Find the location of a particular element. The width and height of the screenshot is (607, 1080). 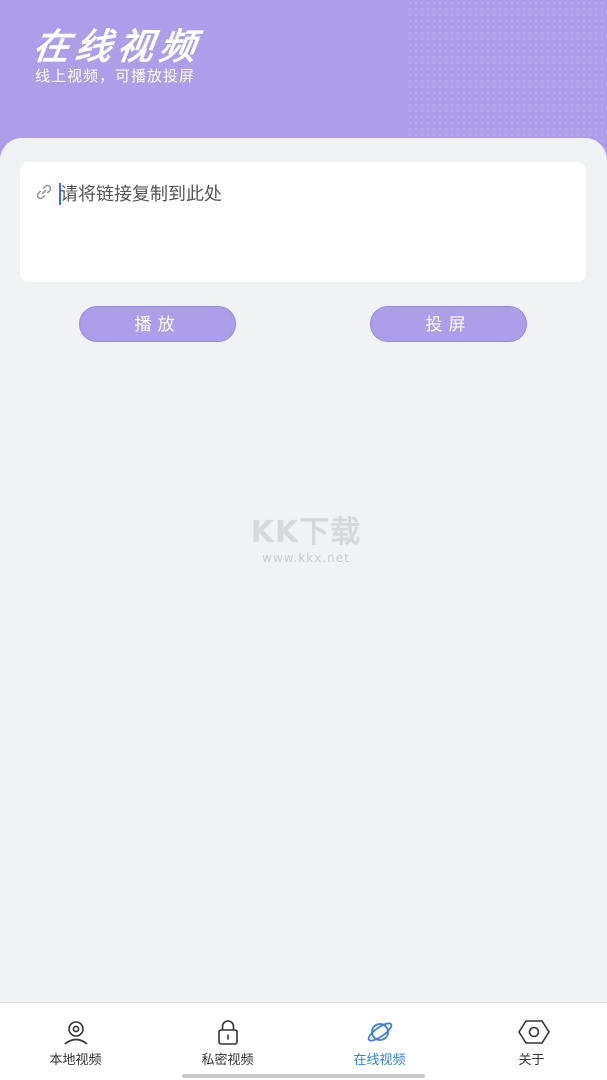

page-title: 在线视频 is located at coordinates (117, 47).